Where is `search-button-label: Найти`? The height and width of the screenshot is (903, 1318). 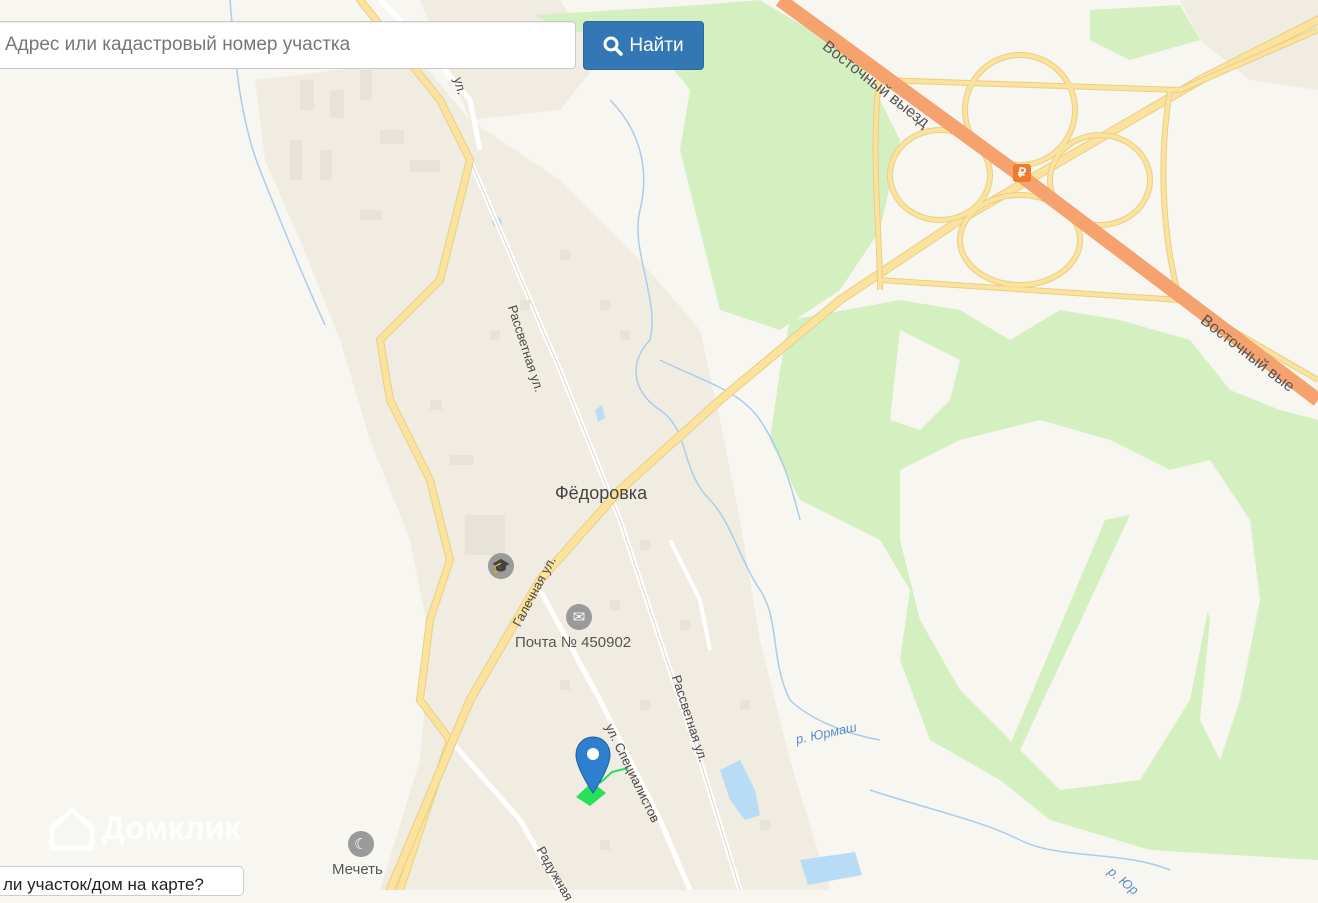
search-button-label: Найти is located at coordinates (656, 45).